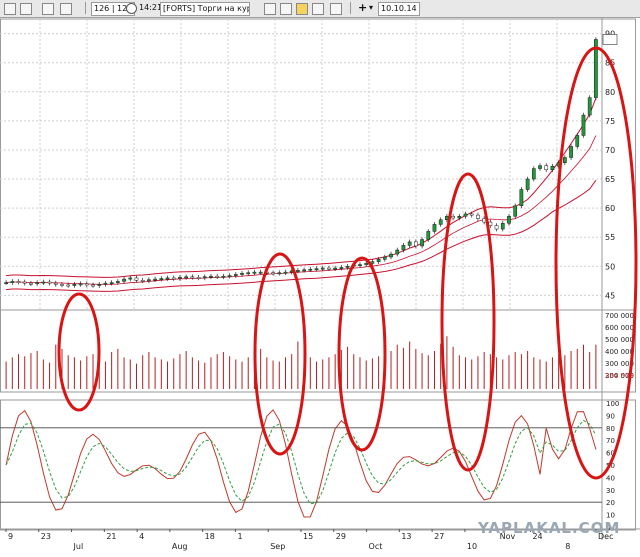  I want to click on watermark: YAPLAKAL.COM, so click(548, 528).